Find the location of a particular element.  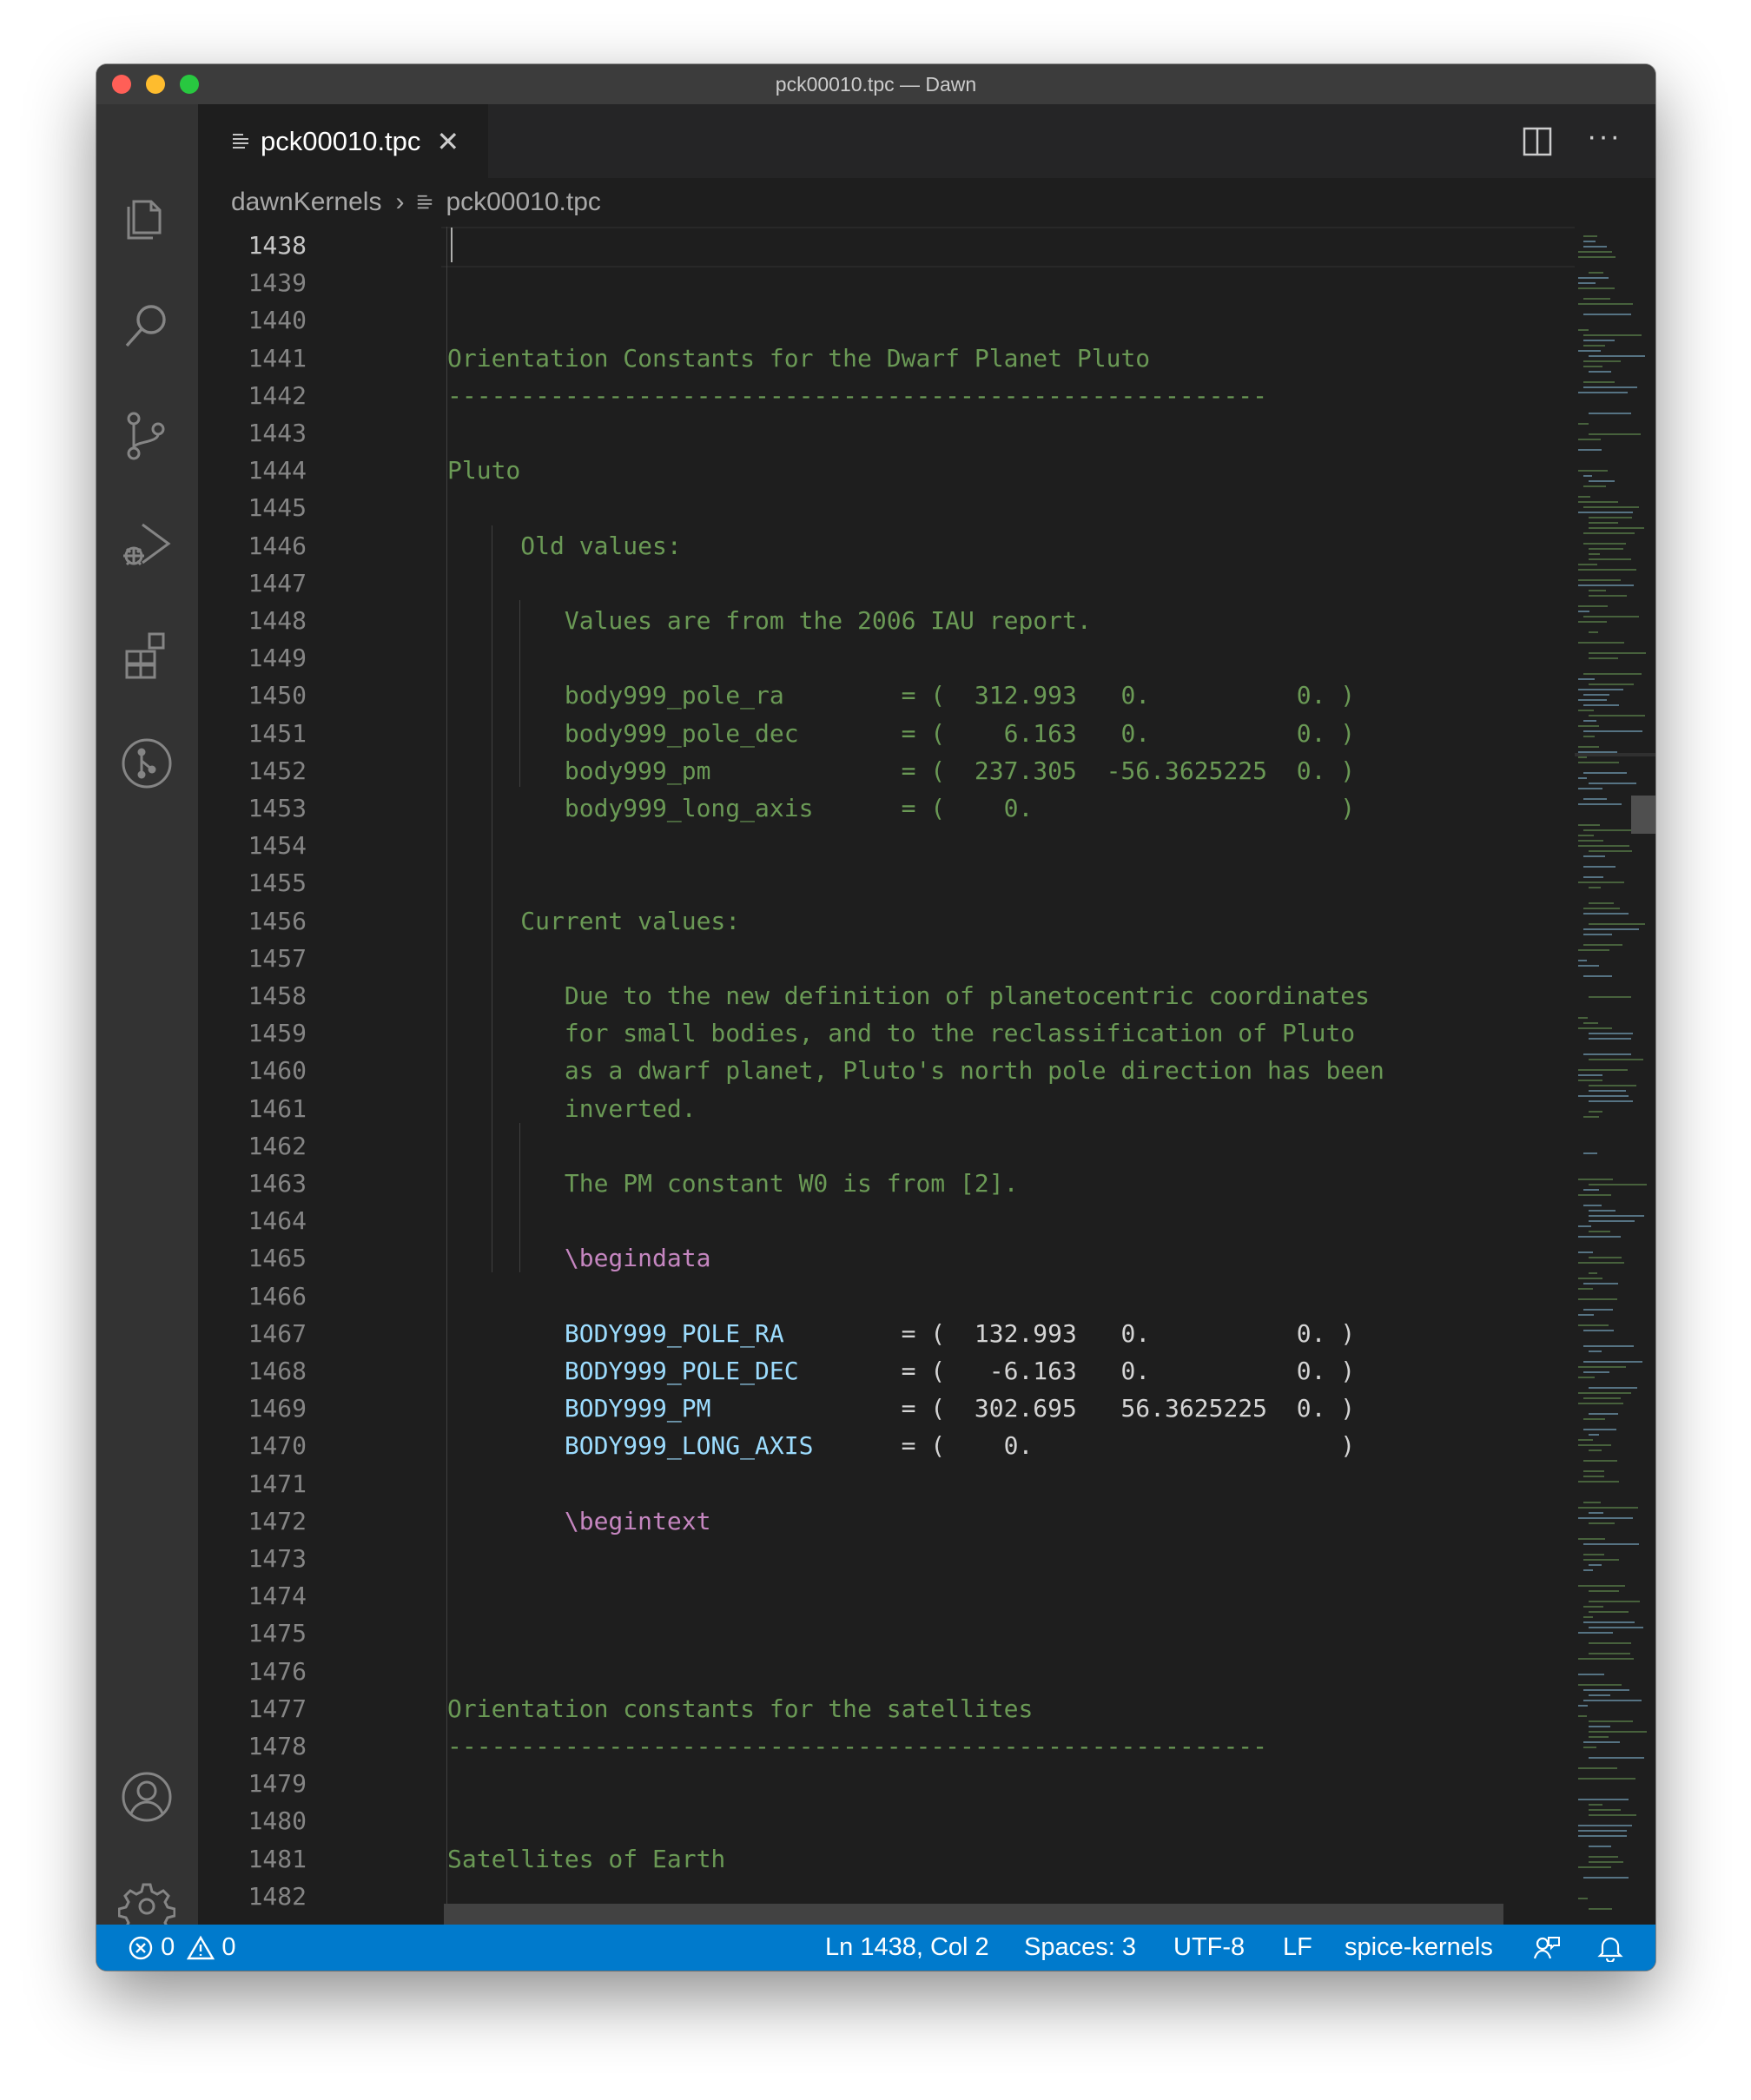

line-number: 1438 is located at coordinates (278, 246).